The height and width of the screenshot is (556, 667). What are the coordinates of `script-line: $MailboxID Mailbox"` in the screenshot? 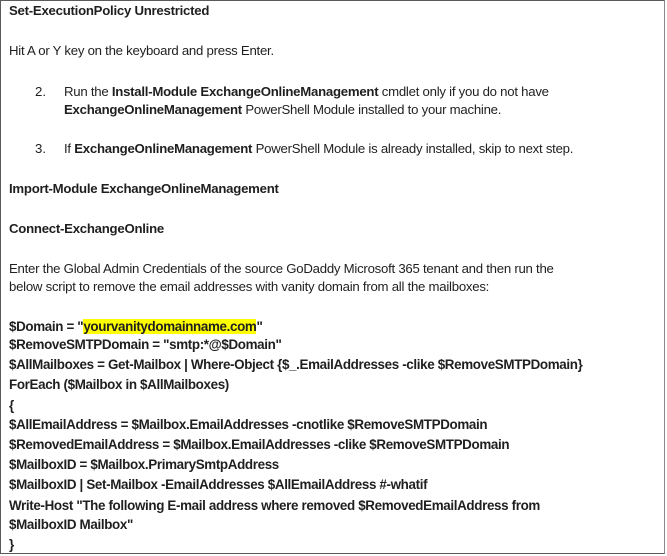 It's located at (71, 524).